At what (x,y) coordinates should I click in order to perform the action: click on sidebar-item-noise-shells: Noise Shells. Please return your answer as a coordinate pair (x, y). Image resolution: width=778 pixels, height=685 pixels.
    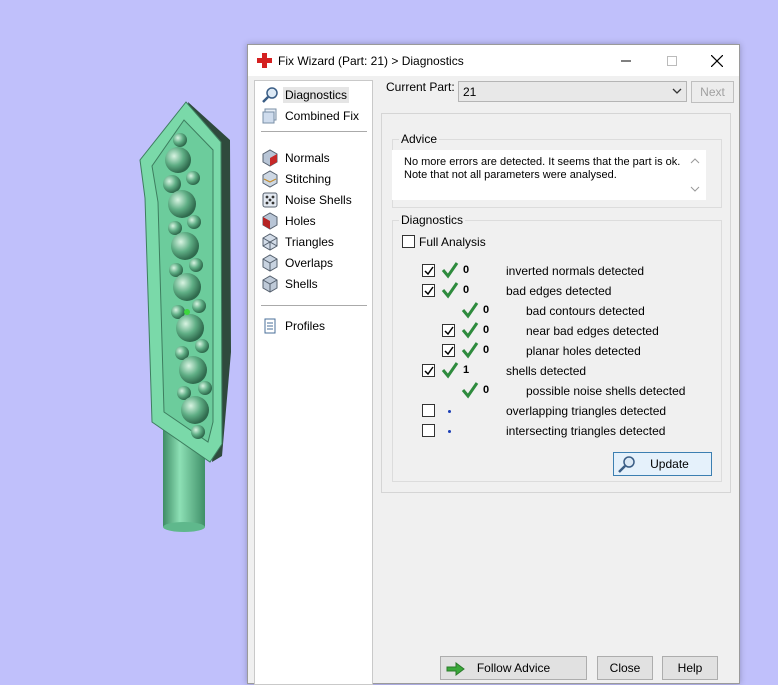
    Looking at the image, I should click on (313, 200).